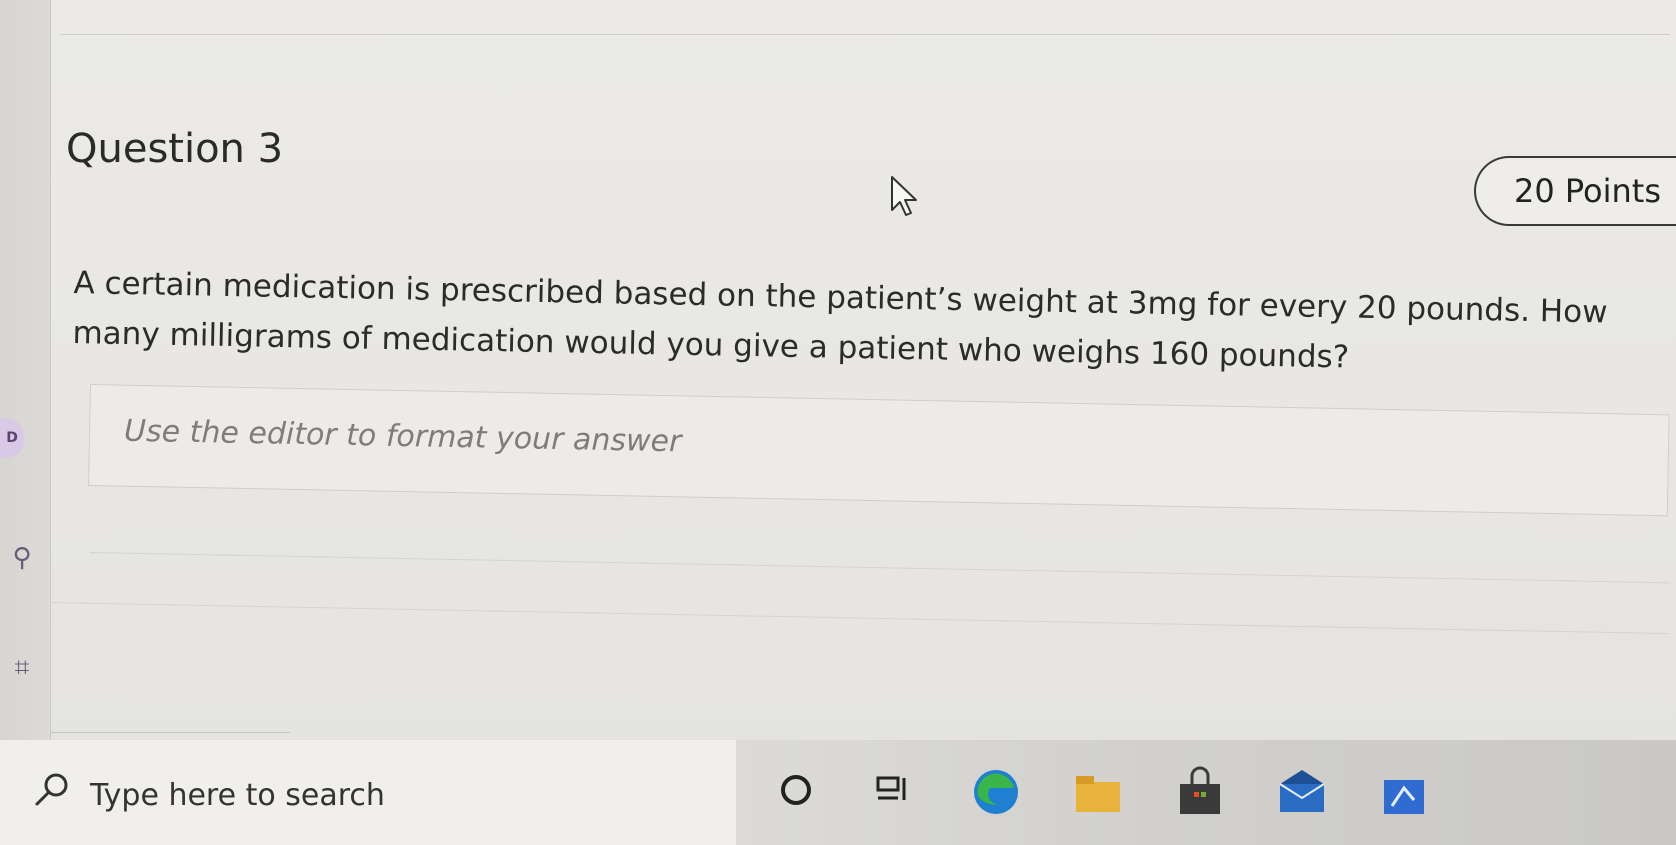 Image resolution: width=1676 pixels, height=845 pixels. Describe the element at coordinates (996, 788) in the screenshot. I see `edge-icon` at that location.